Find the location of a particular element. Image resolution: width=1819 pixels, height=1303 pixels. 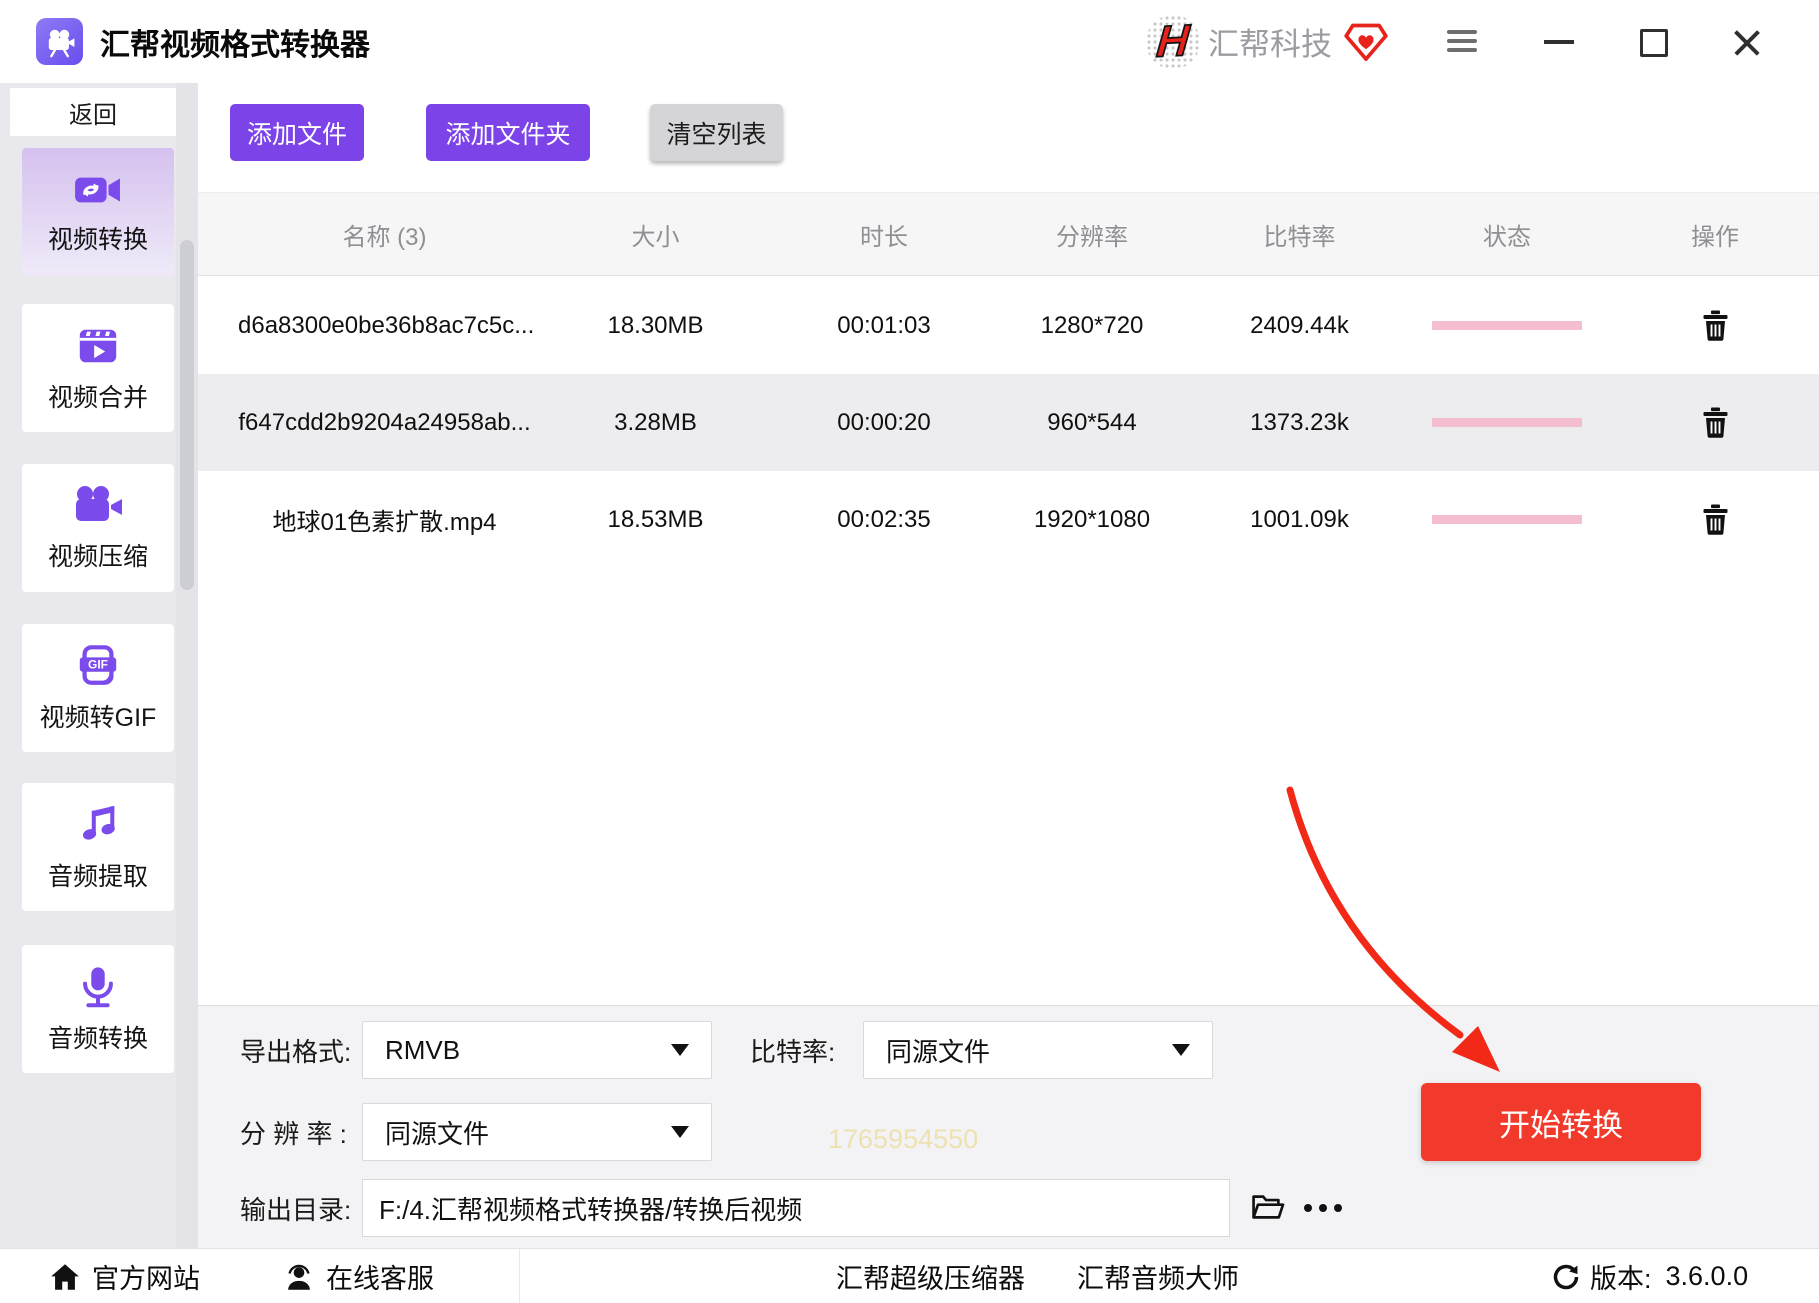

video-merge-icon is located at coordinates (98, 345).